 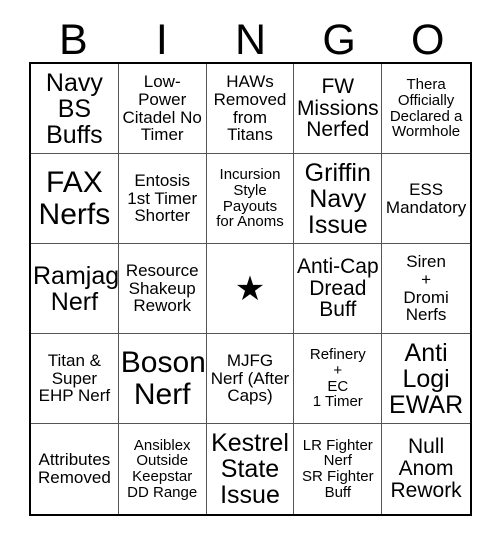 I want to click on bingo-header-letter-o: O, so click(x=427, y=40).